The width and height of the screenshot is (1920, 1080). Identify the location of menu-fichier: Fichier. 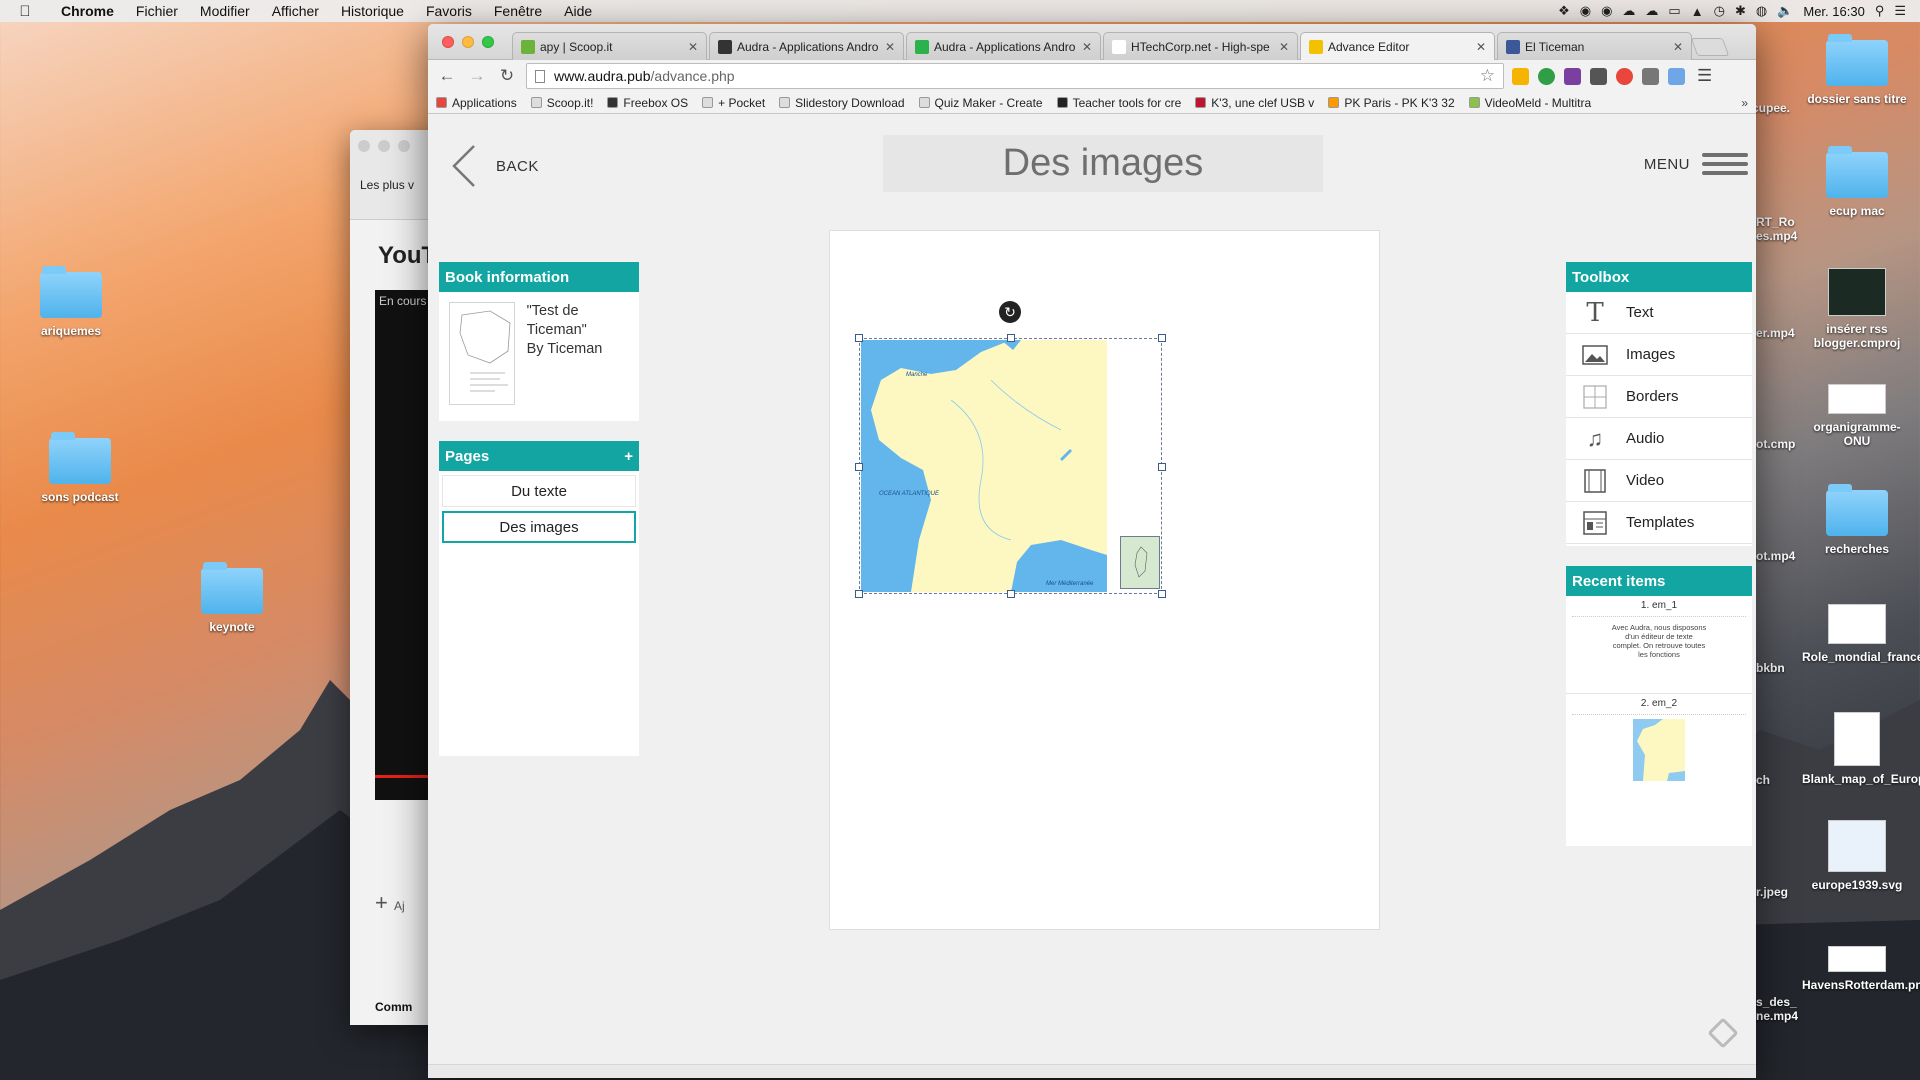
(157, 11).